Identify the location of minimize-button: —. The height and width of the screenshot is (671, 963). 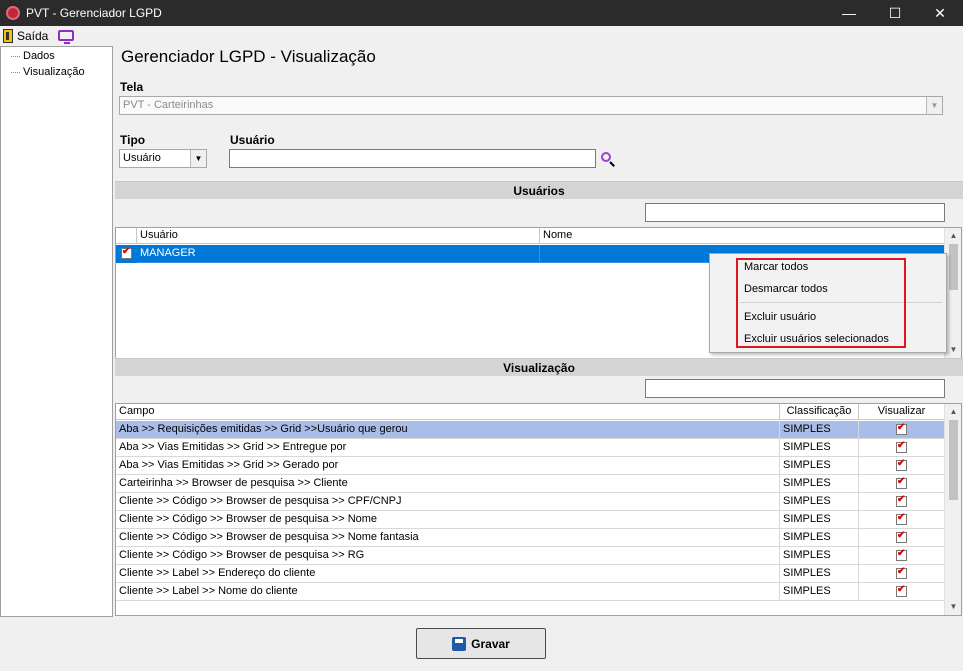
(849, 13).